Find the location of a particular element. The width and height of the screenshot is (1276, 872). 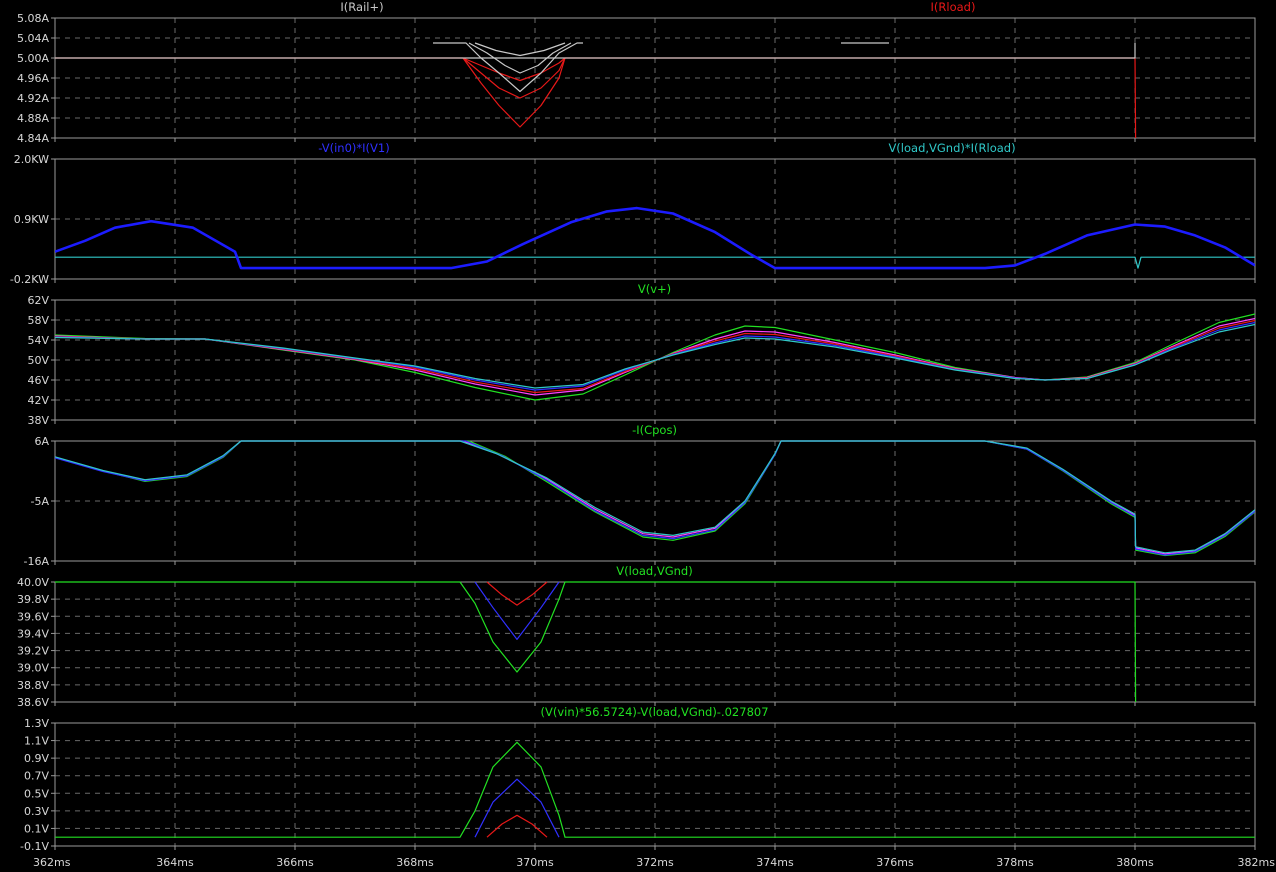

x-tick-label: 368ms is located at coordinates (415, 862).